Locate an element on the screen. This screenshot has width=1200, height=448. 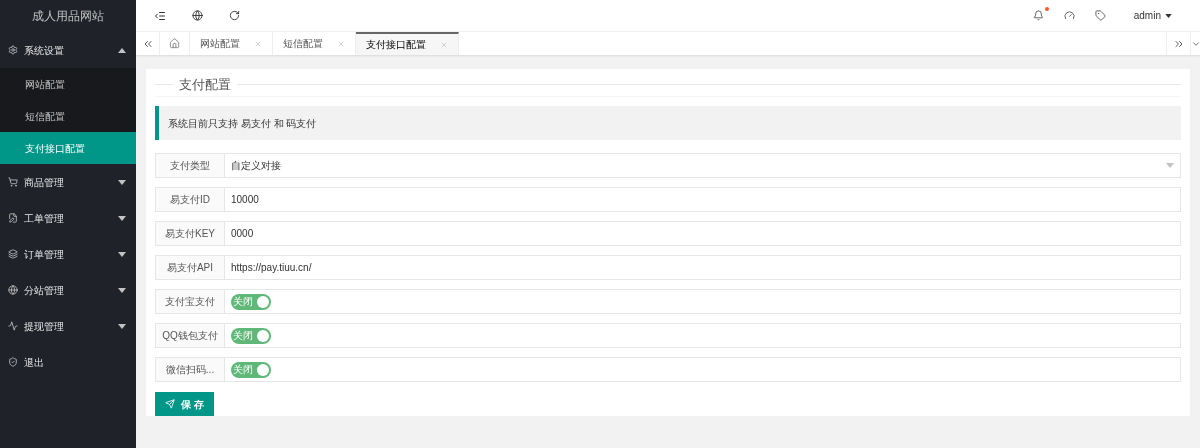
tab: 网站配置 is located at coordinates (231, 43).